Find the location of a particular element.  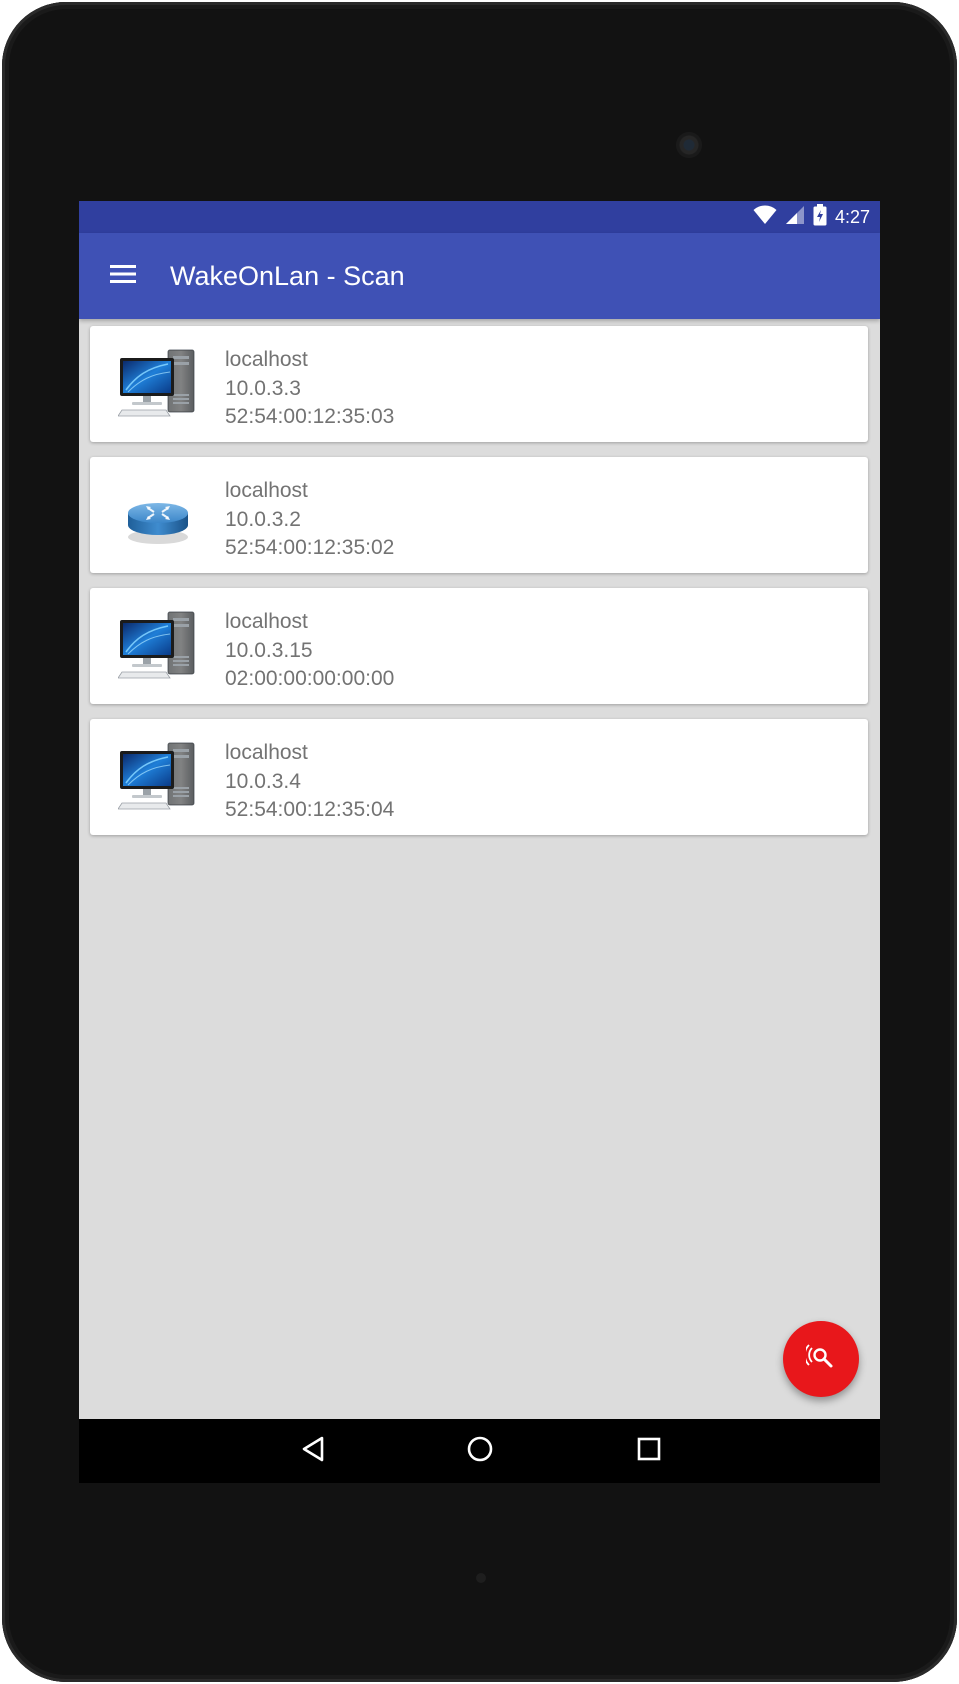

device-info: localhost 10.0.3.15 02:00:00:00:00:00 is located at coordinates (309, 651).